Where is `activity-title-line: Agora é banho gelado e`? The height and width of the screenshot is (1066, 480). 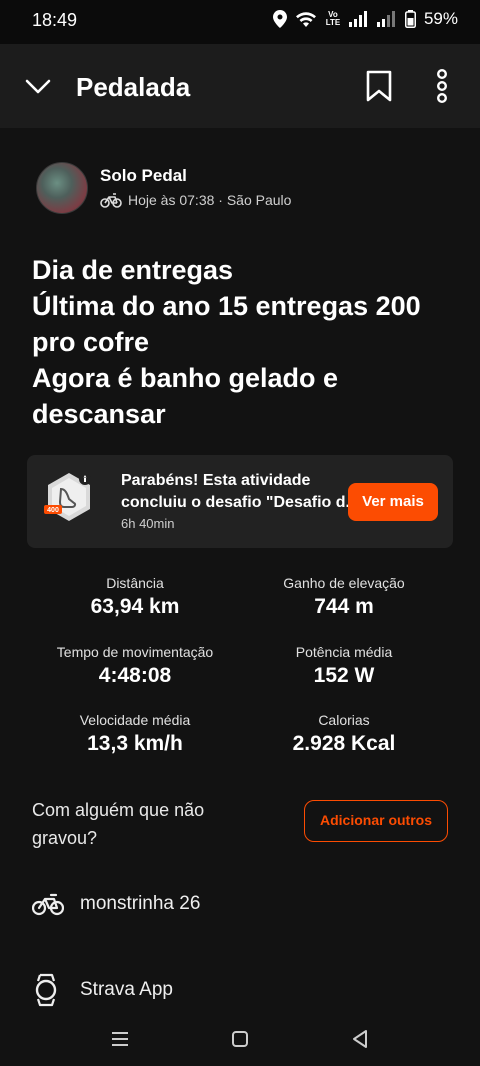
activity-title-line: Agora é banho gelado e is located at coordinates (185, 378).